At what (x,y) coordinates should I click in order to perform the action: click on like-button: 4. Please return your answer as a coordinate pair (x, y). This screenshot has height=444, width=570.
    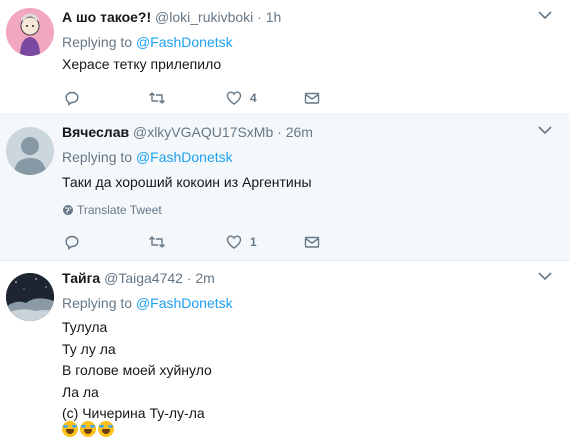
    Looking at the image, I should click on (241, 98).